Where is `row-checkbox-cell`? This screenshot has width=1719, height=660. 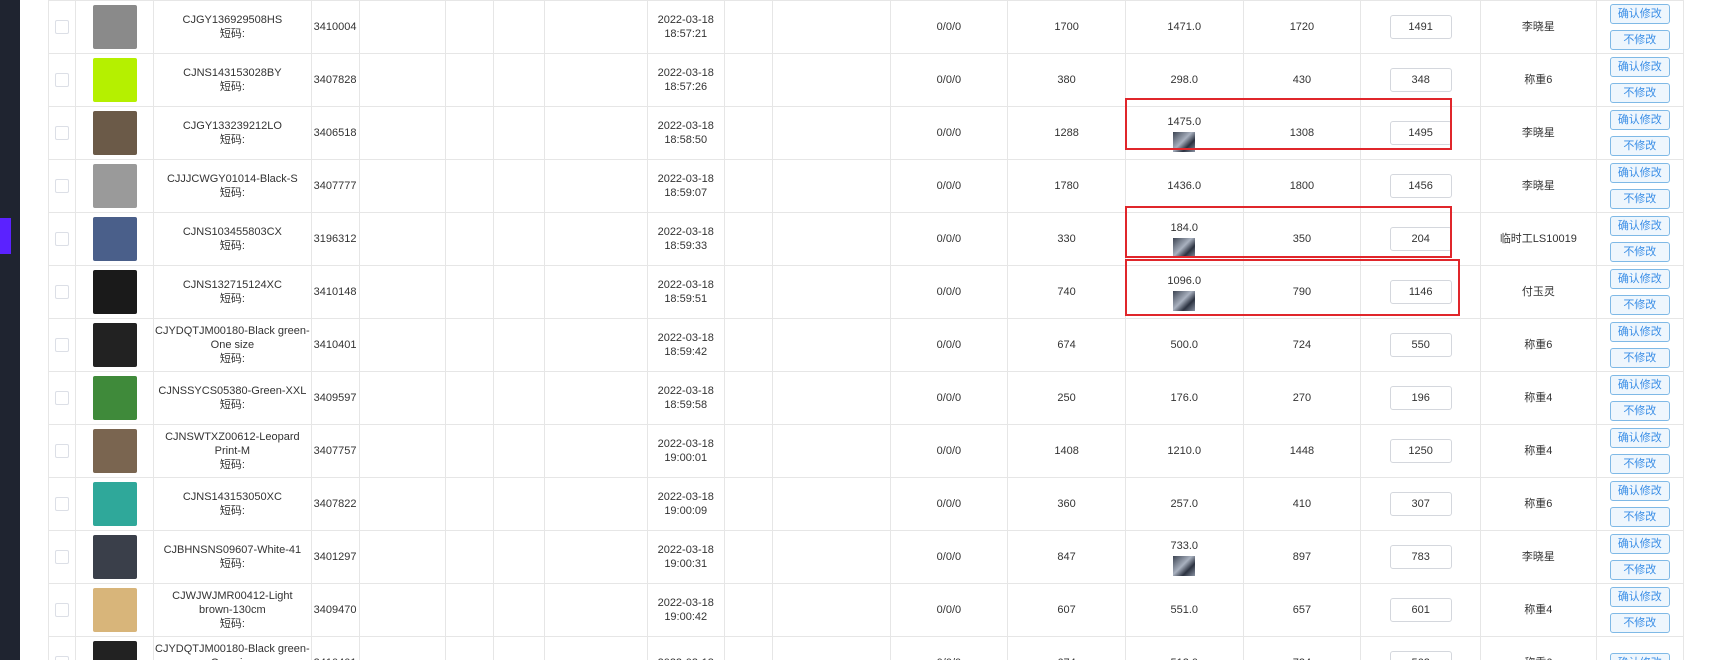
row-checkbox-cell is located at coordinates (62, 80).